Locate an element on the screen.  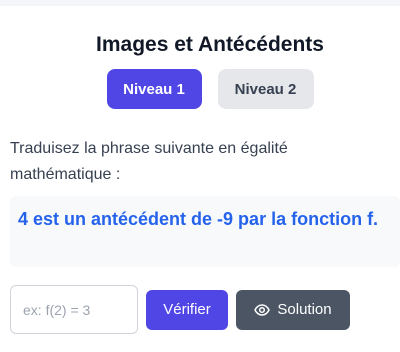
verify-button-label: Vérifier is located at coordinates (187, 309).